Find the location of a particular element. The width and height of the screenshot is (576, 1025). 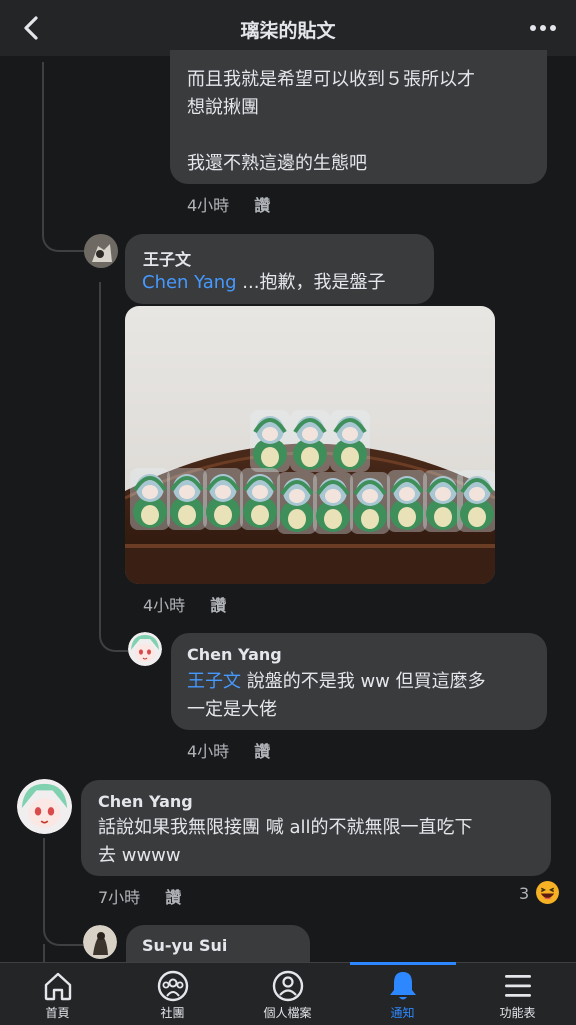

more-options-icon is located at coordinates (543, 28).